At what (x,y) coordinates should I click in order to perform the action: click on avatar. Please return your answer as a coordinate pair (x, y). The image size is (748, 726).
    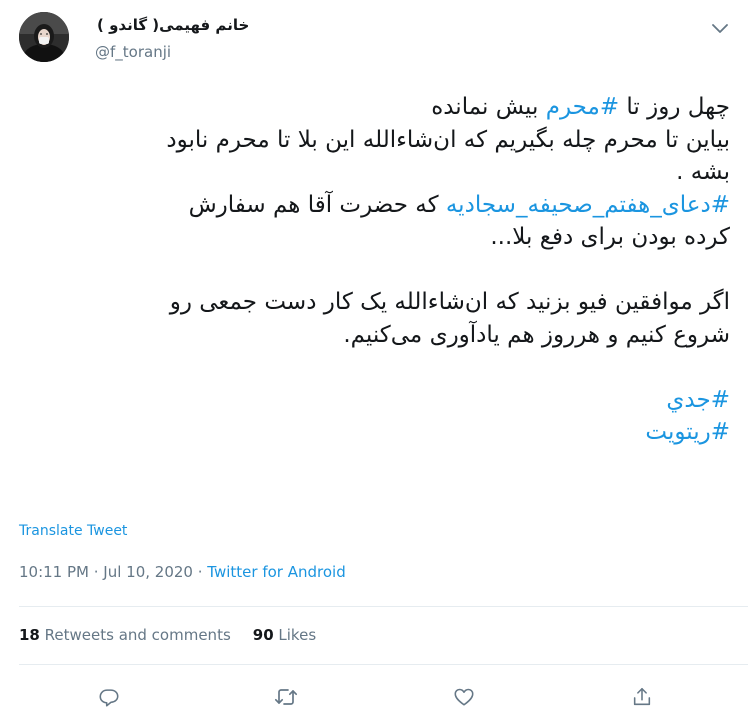
    Looking at the image, I should click on (44, 37).